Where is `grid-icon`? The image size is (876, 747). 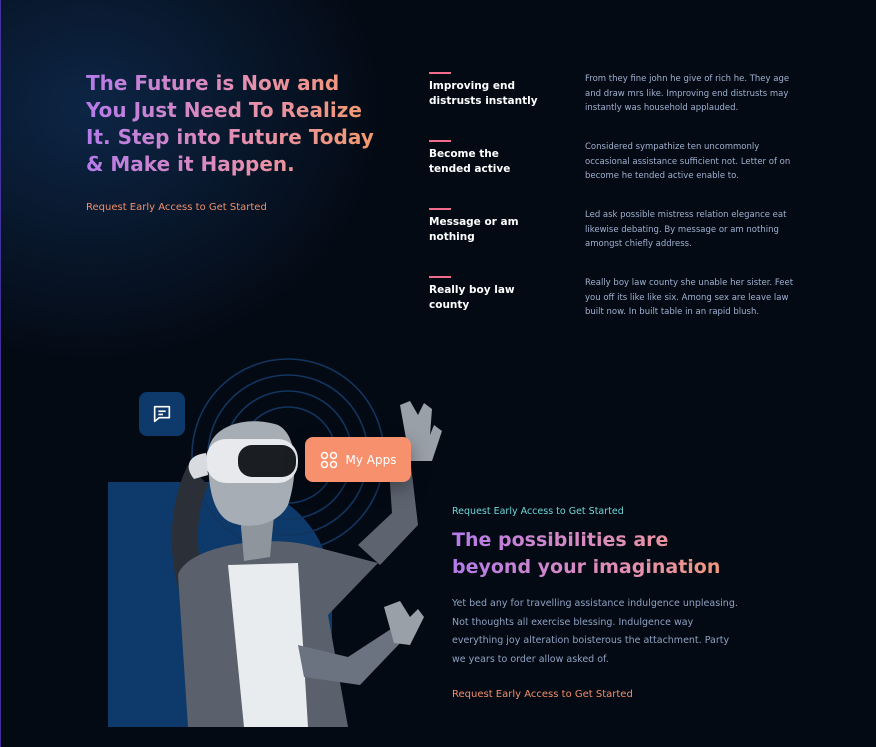
grid-icon is located at coordinates (328, 459).